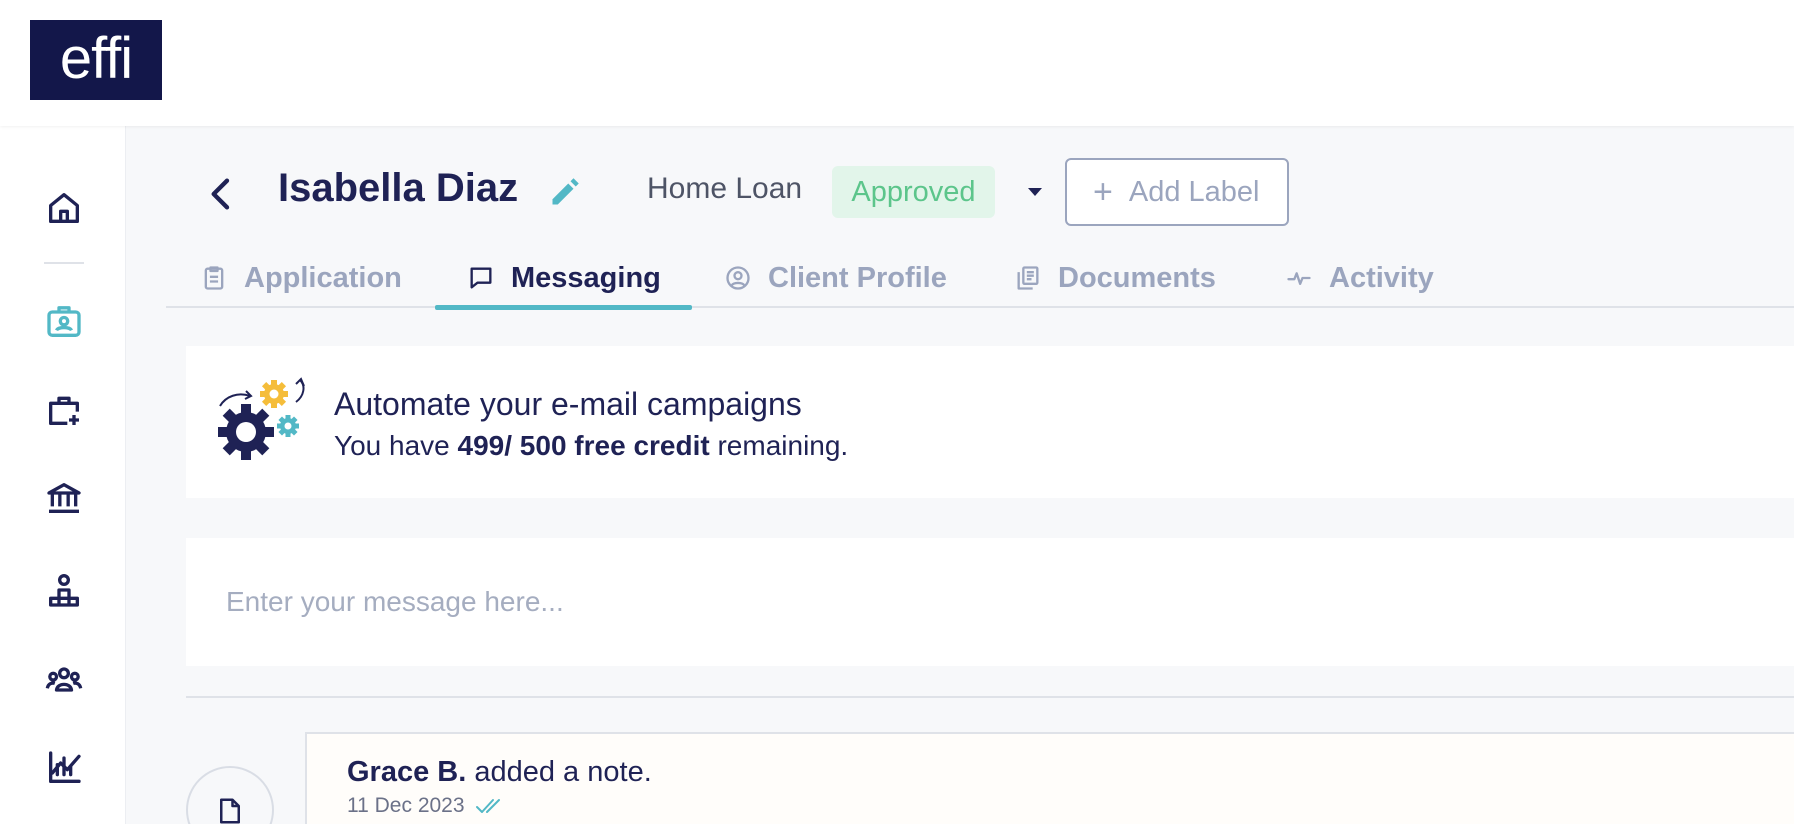  What do you see at coordinates (913, 192) in the screenshot?
I see `status-badge: Approved` at bounding box center [913, 192].